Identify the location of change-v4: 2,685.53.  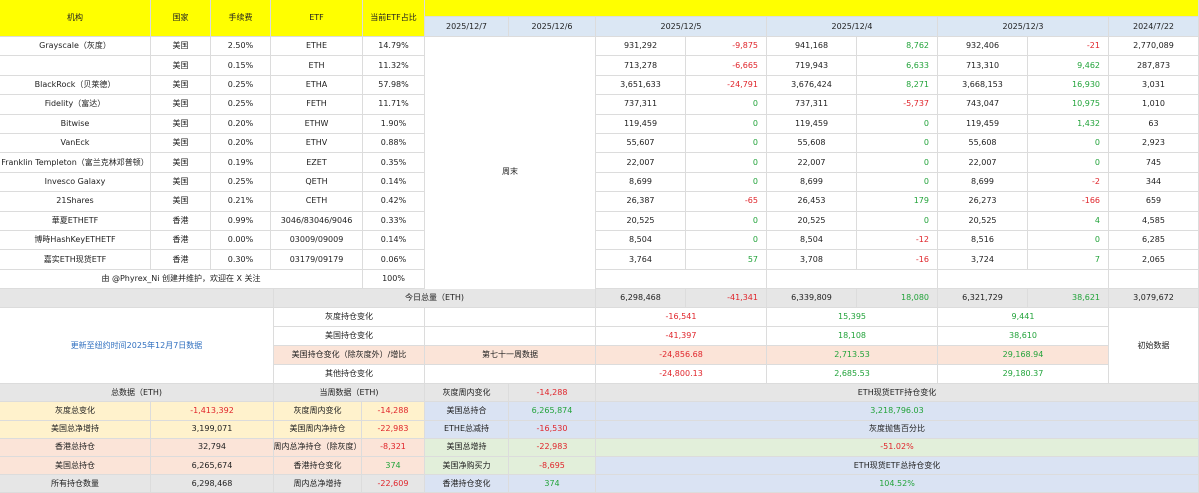
(852, 375).